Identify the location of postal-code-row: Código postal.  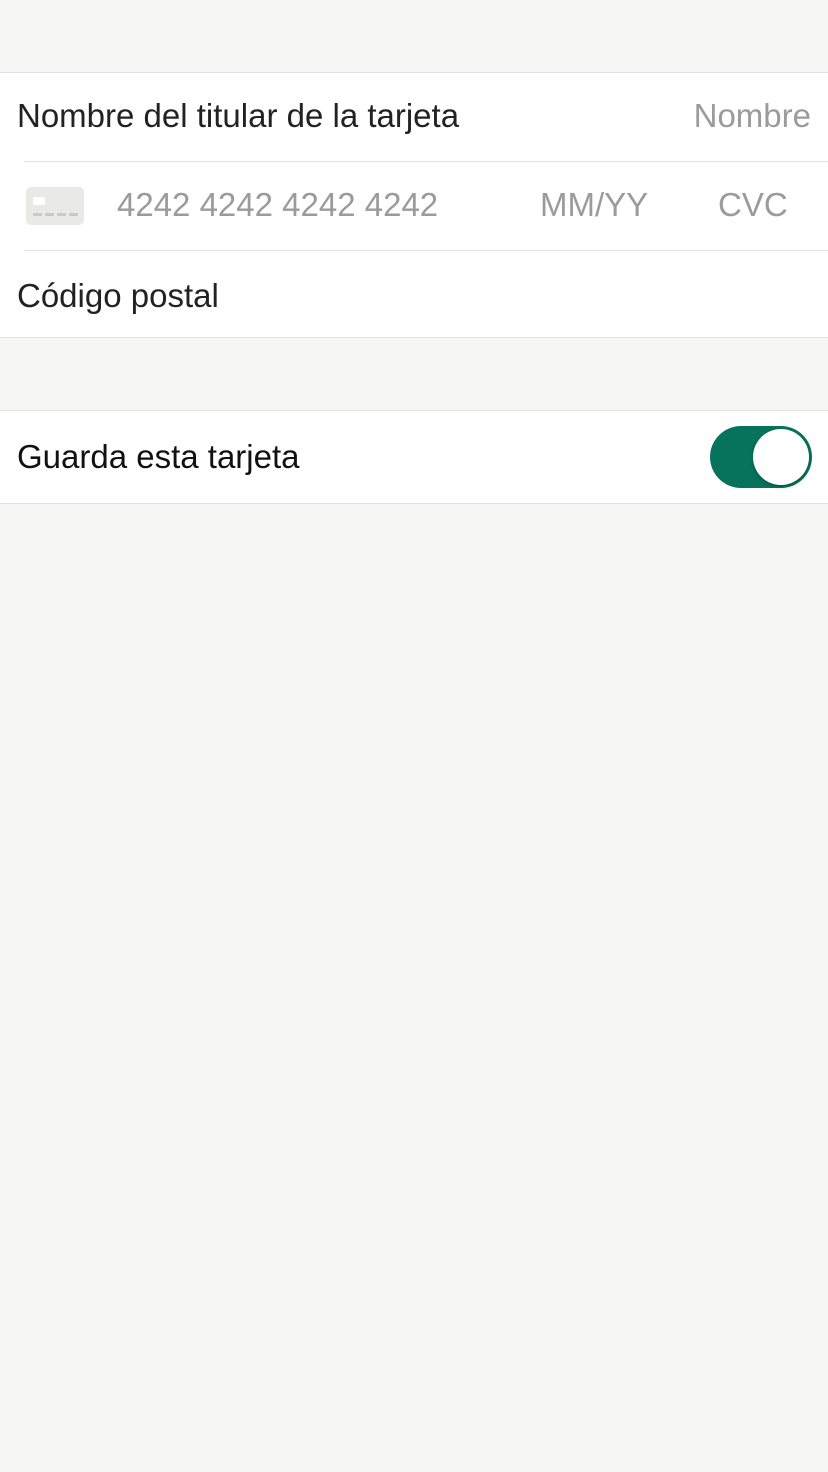
(414, 294).